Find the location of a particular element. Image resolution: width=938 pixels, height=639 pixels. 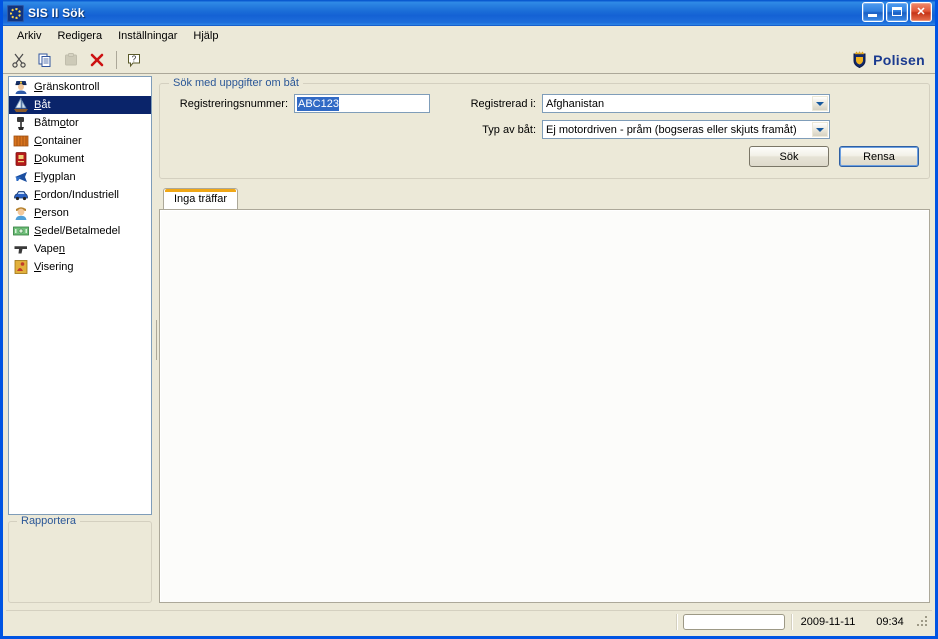

status-bar: 2009-11-11 09:34 is located at coordinates (469, 621).